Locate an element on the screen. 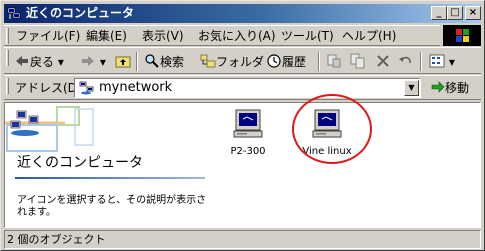  search-button: 検索 is located at coordinates (164, 61).